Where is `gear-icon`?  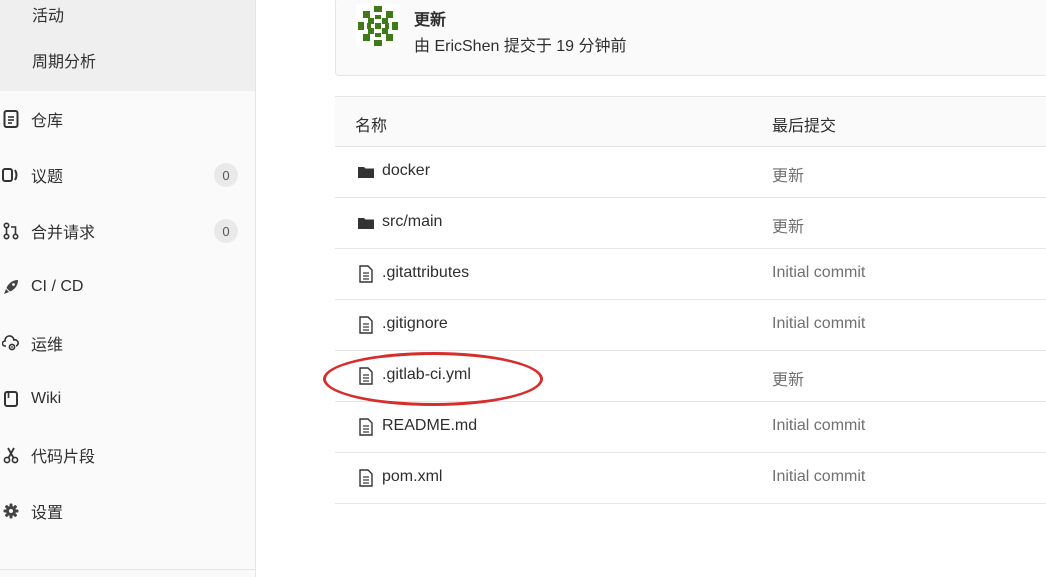
gear-icon is located at coordinates (11, 511).